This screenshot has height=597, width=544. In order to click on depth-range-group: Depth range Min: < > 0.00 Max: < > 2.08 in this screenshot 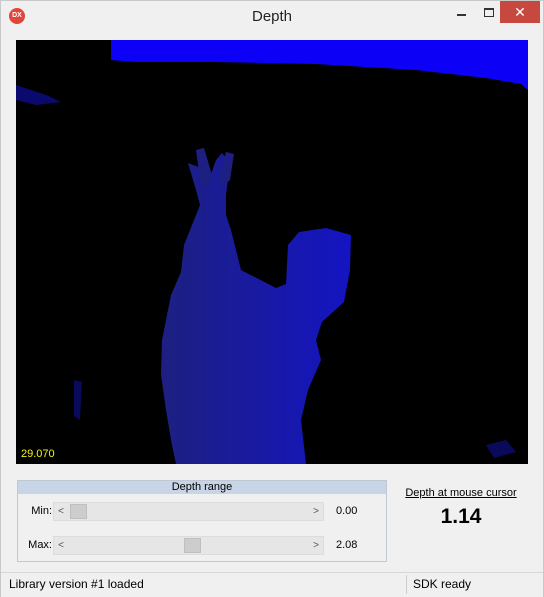, I will do `click(202, 521)`.